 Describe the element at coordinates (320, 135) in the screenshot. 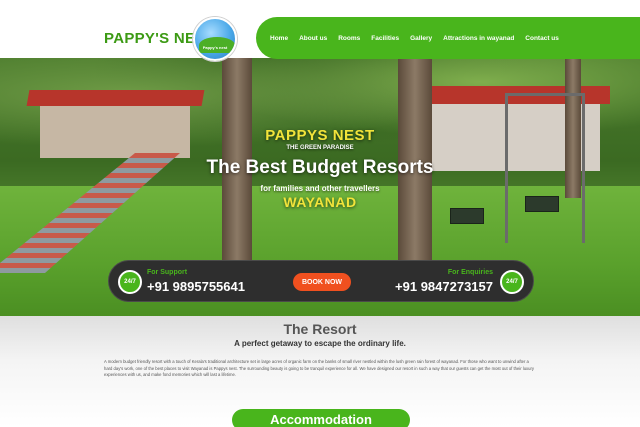

I see `hero-brand: PAPPYS NEST` at that location.